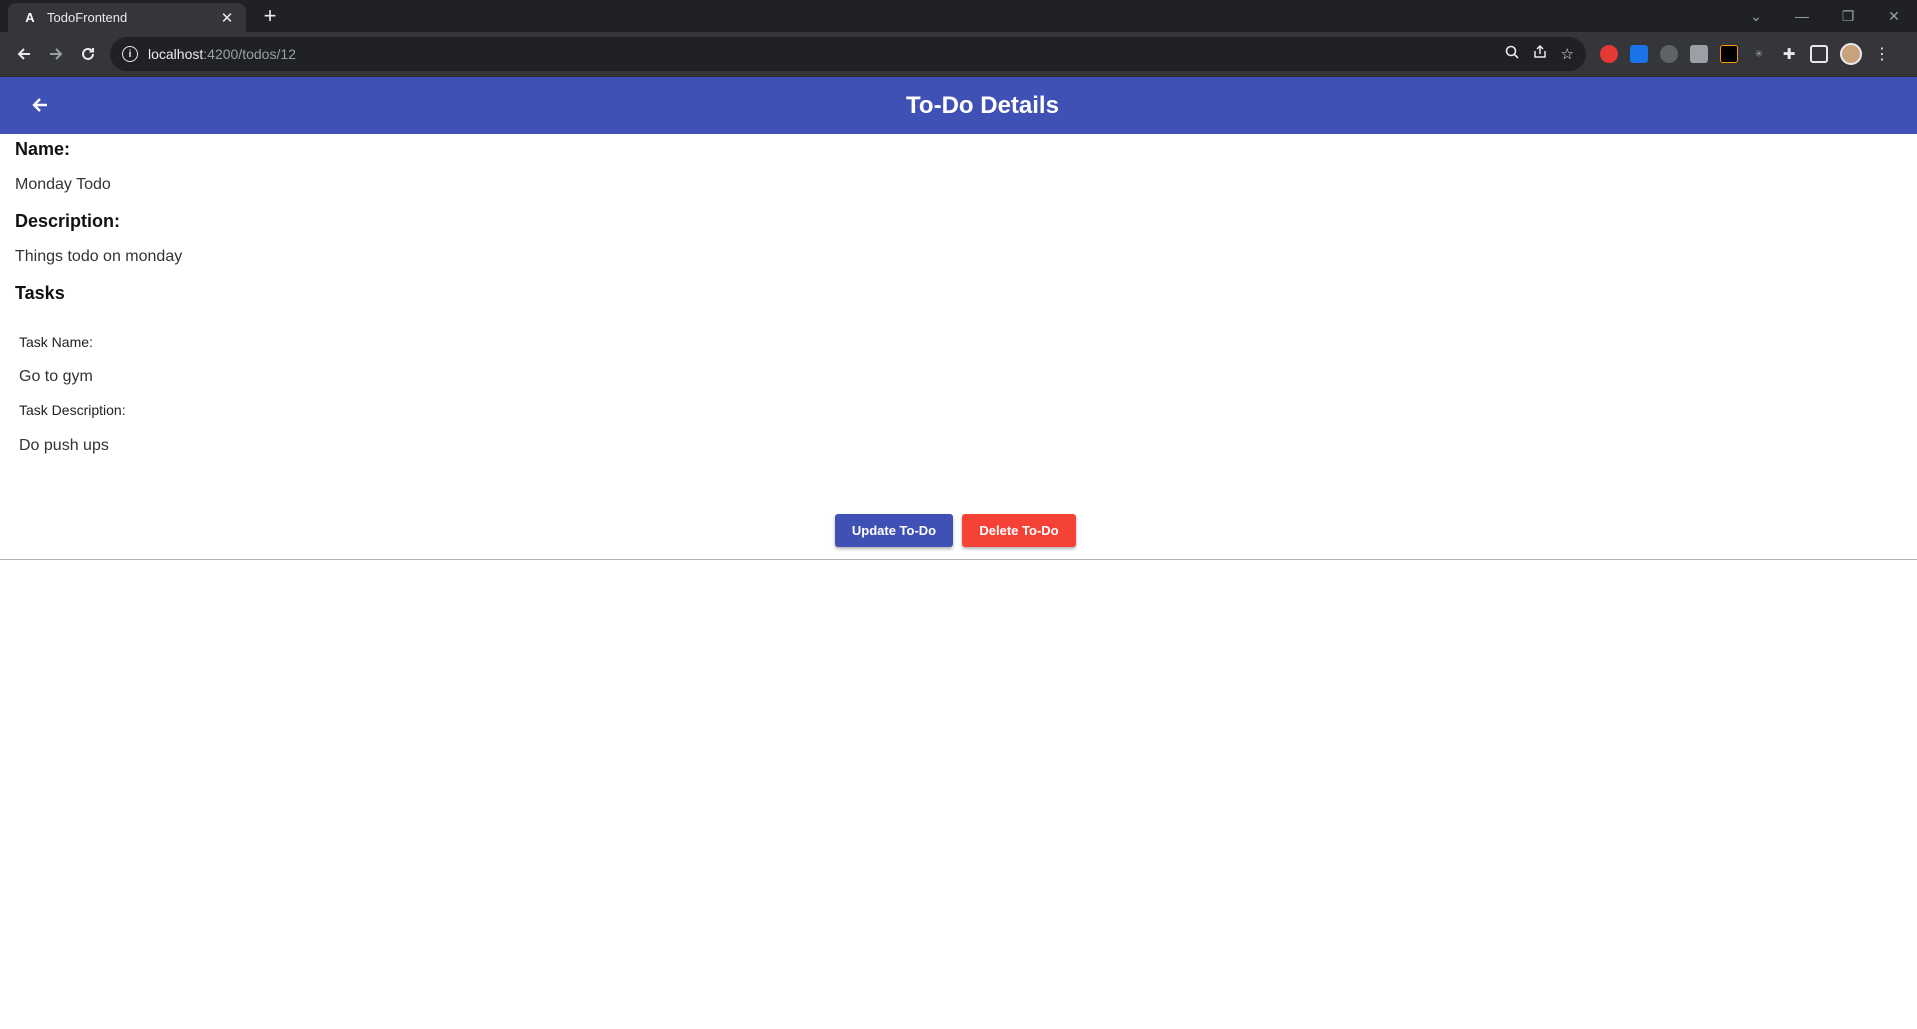 The width and height of the screenshot is (1917, 1029). Describe the element at coordinates (1609, 54) in the screenshot. I see `extension-red-icon` at that location.